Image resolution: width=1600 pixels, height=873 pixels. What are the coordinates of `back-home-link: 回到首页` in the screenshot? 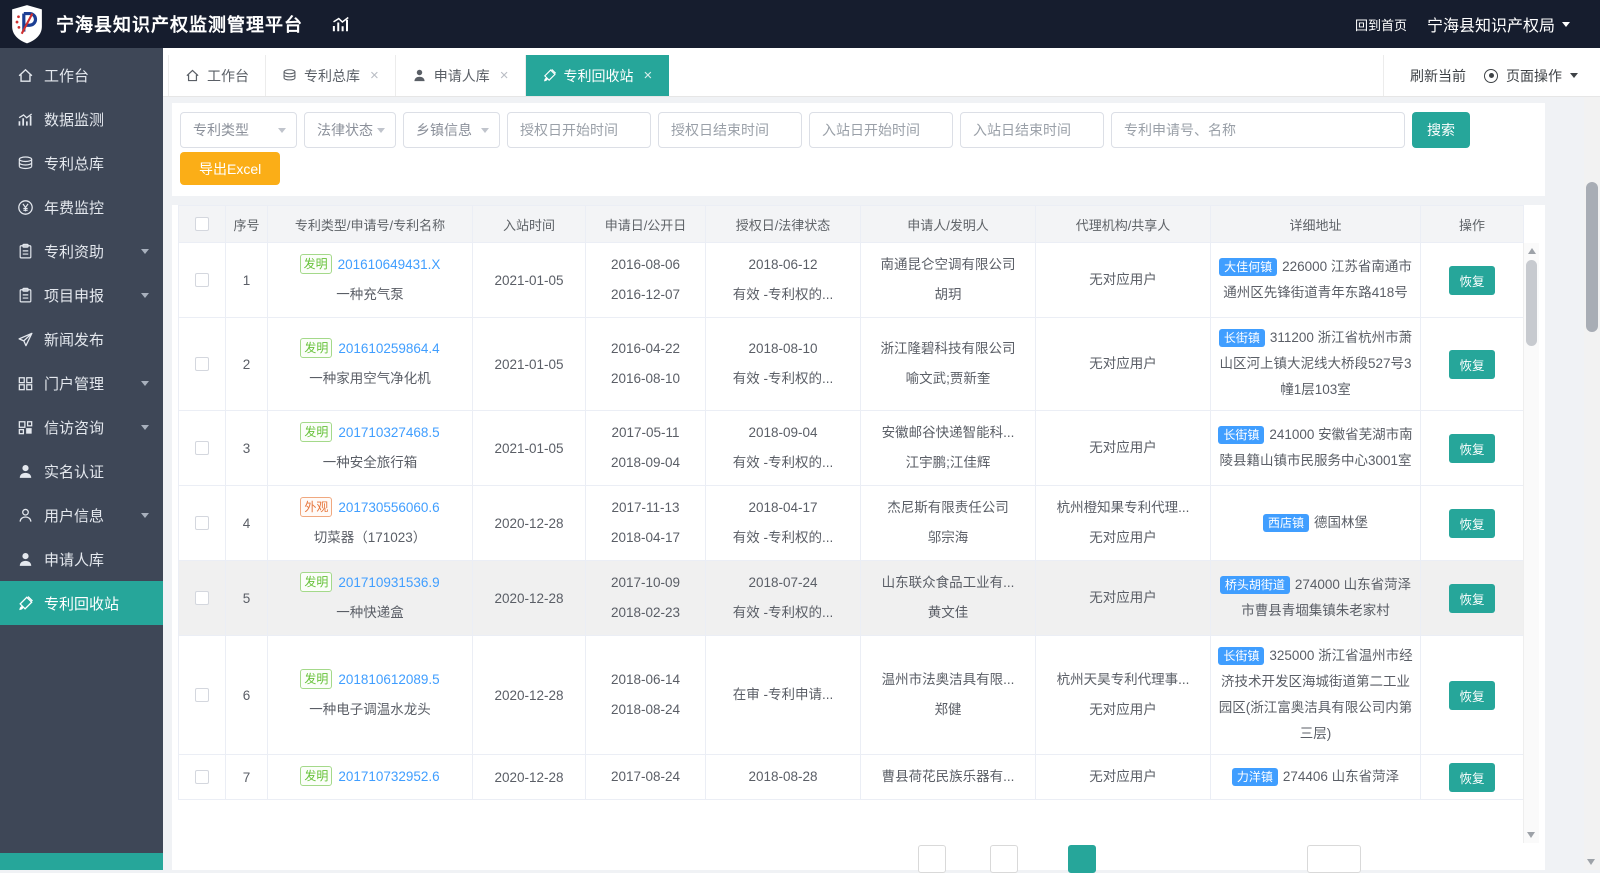 It's located at (1381, 24).